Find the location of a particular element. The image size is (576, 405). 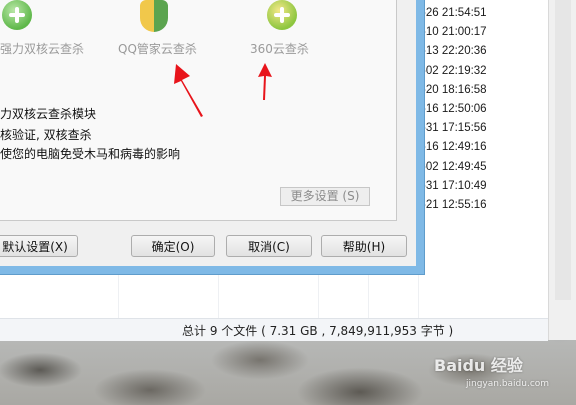

list-item: -02 22:19:32 is located at coordinates (477, 71).